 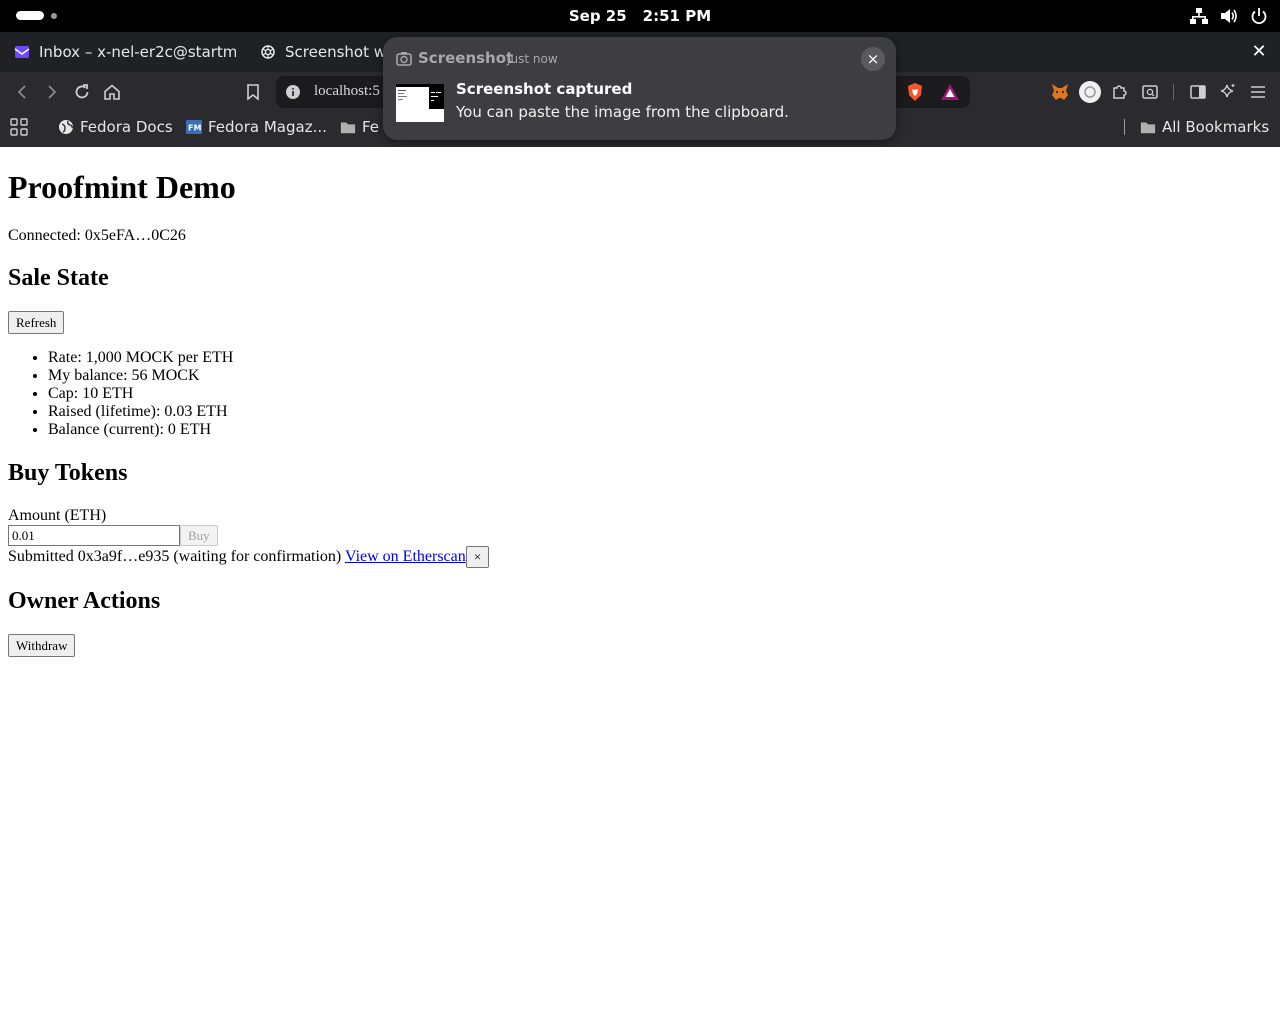 I want to click on brave-shields-icon, so click(x=915, y=92).